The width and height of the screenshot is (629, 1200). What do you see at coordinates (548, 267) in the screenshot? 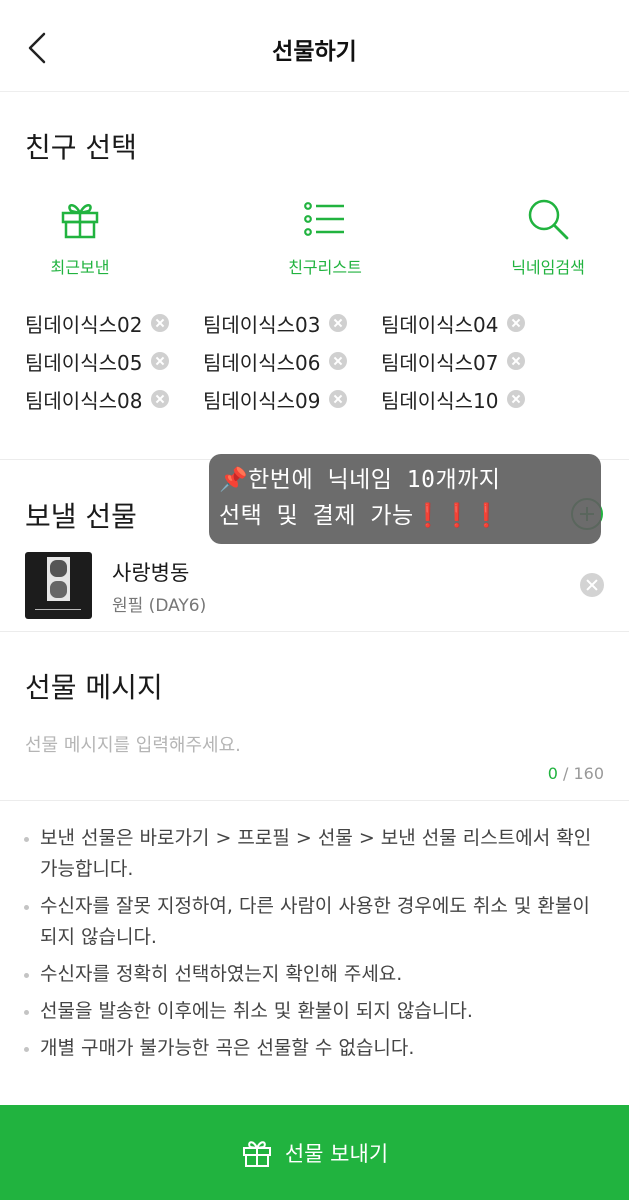
I see `nickname-search-label: 닉네임검색` at bounding box center [548, 267].